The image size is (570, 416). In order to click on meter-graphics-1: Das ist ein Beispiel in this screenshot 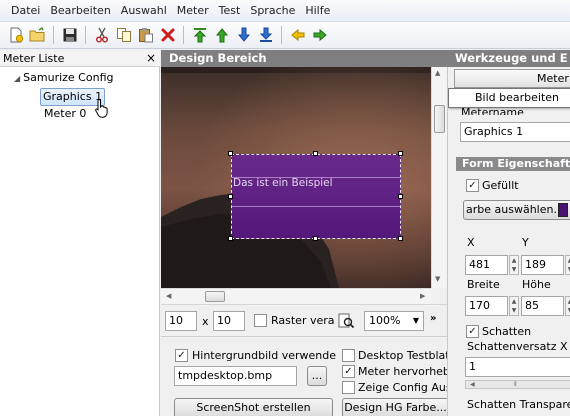, I will do `click(316, 196)`.